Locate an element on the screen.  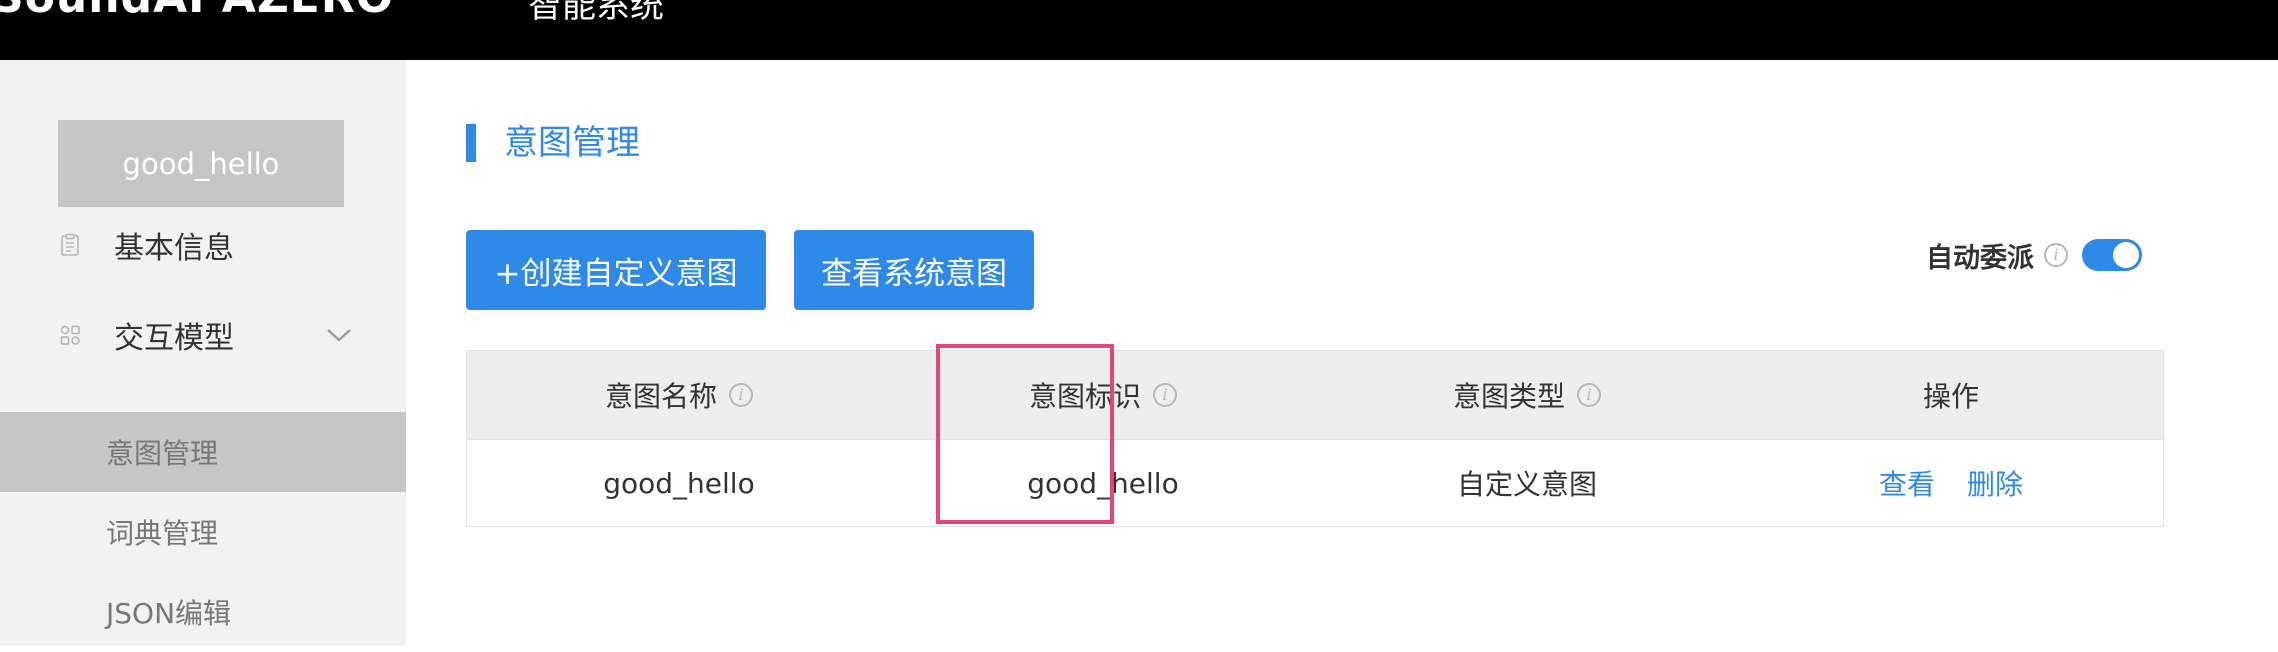
sidebar-subitem-label: 词典管理 is located at coordinates (162, 533).